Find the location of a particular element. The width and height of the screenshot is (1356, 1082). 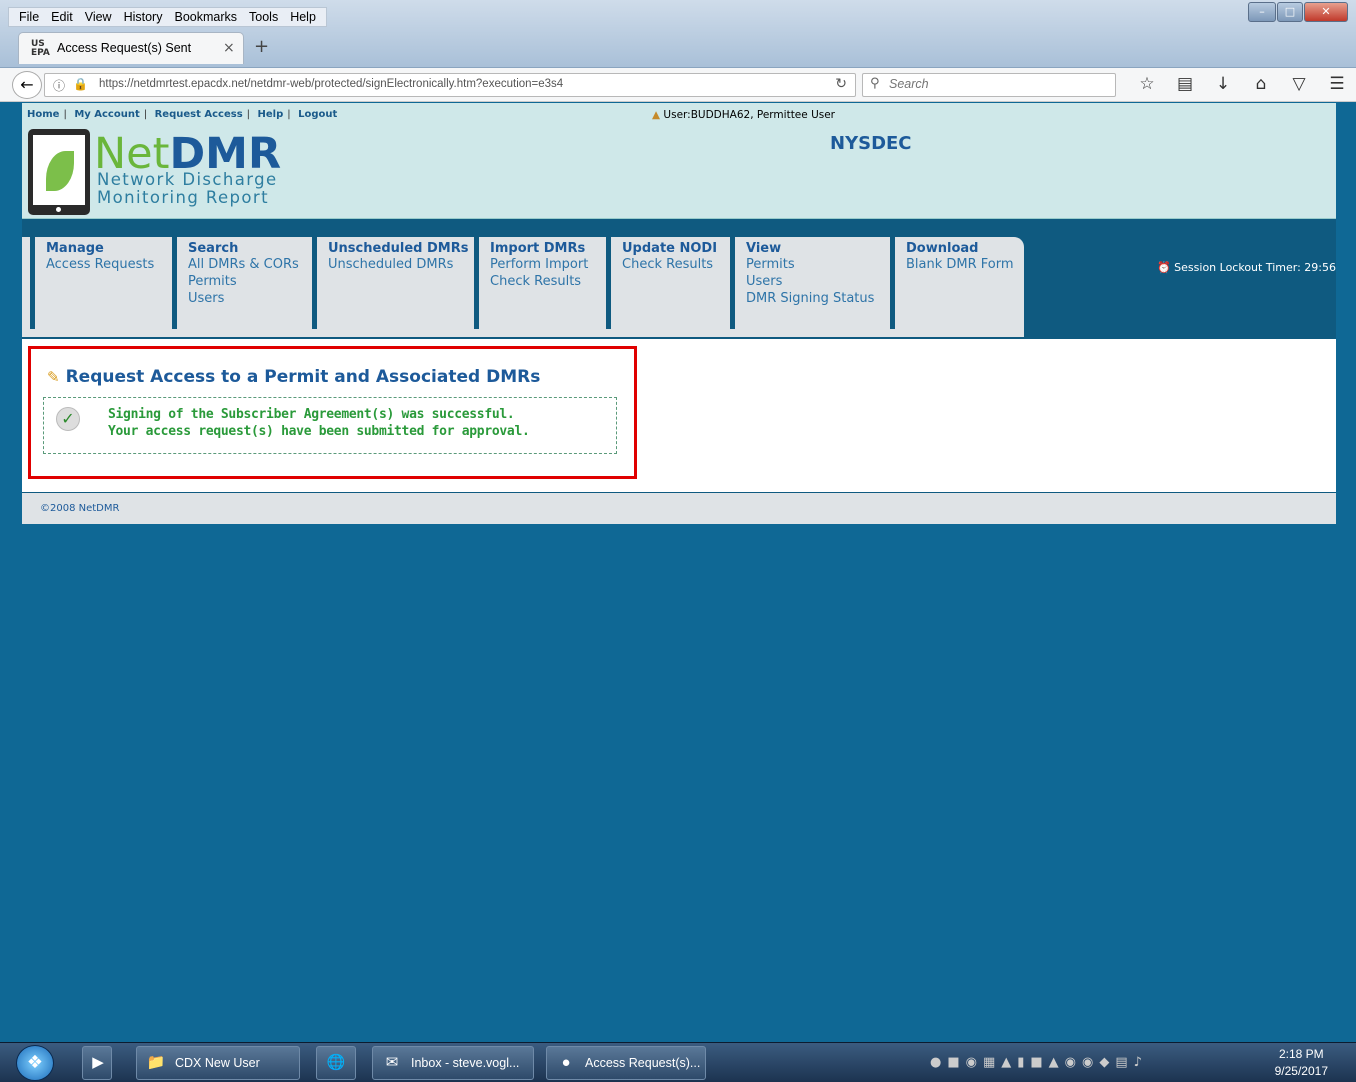

pocket-icon: ▽ is located at coordinates (1299, 84).